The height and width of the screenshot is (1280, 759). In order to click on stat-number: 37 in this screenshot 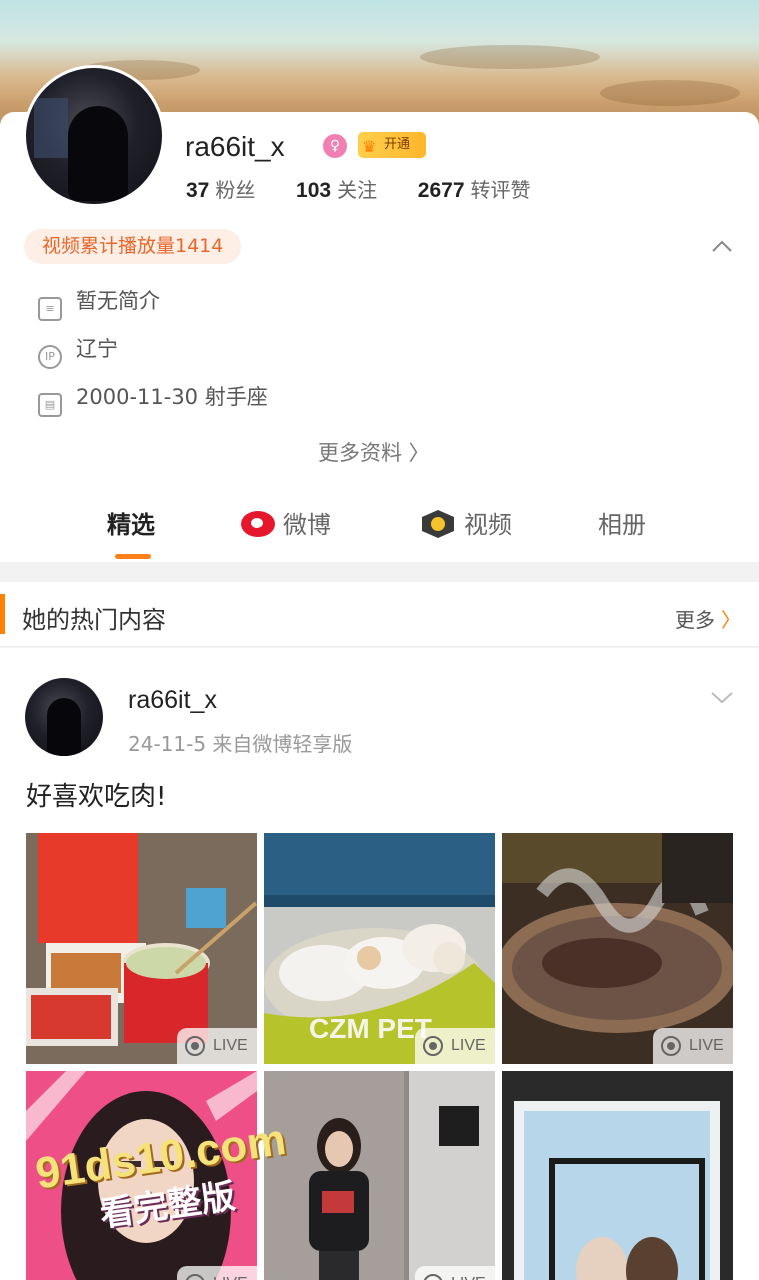, I will do `click(198, 190)`.